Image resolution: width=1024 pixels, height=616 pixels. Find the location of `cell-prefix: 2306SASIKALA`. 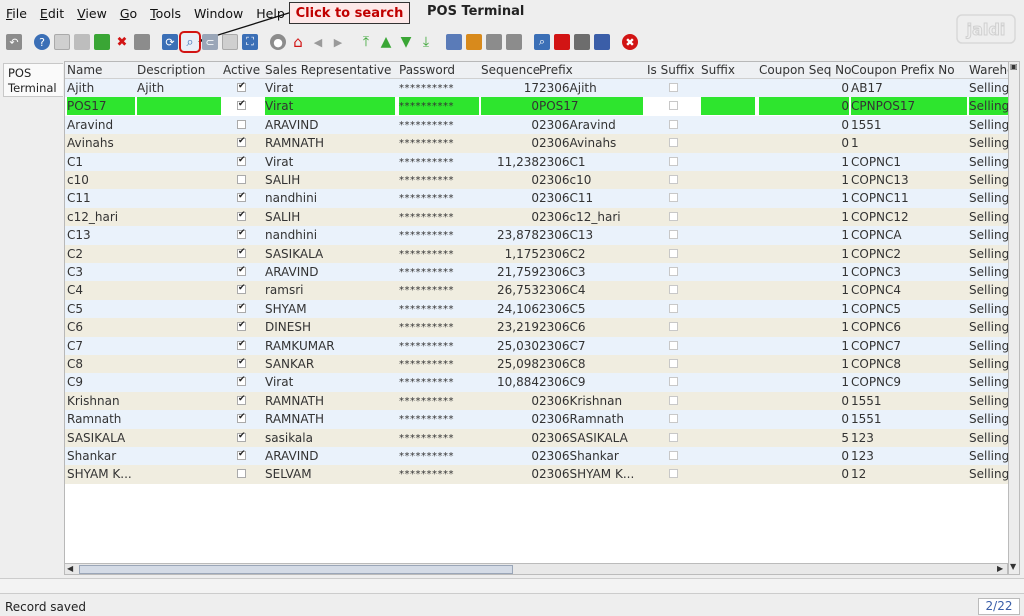

cell-prefix: 2306SASIKALA is located at coordinates (591, 438).